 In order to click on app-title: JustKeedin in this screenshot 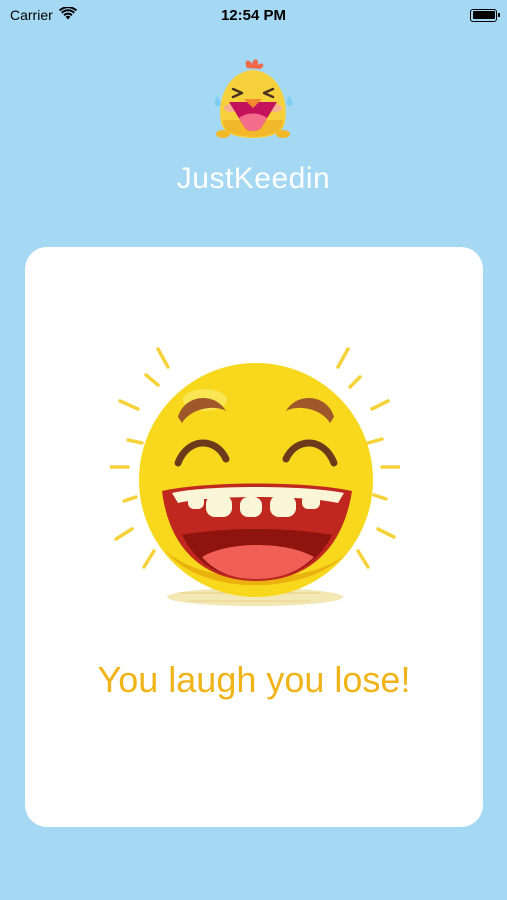, I will do `click(253, 178)`.